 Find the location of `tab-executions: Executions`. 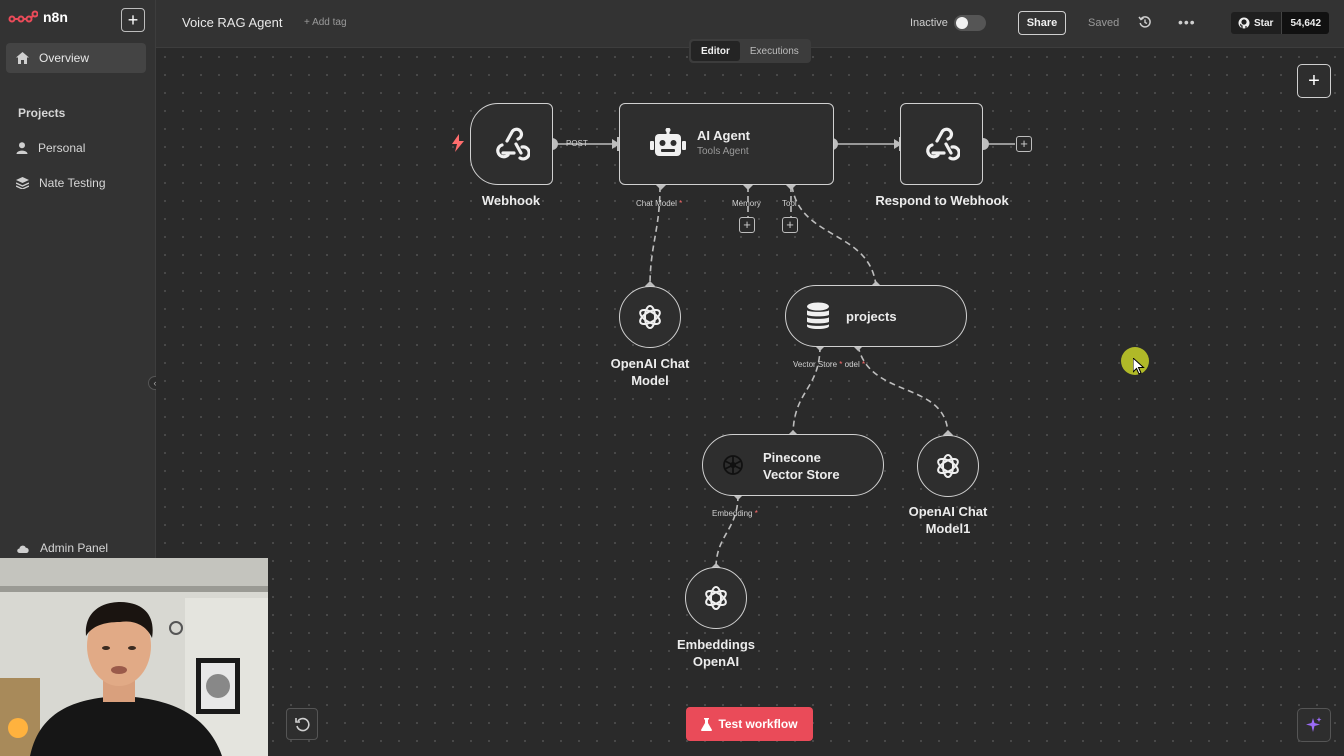

tab-executions: Executions is located at coordinates (774, 51).